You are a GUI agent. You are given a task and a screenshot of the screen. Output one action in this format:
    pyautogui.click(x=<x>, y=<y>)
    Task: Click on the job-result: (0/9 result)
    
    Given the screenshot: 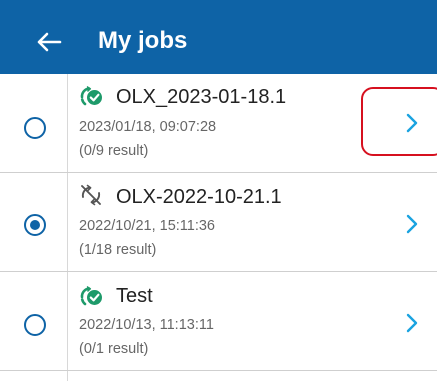 What is the action you would take?
    pyautogui.click(x=114, y=151)
    